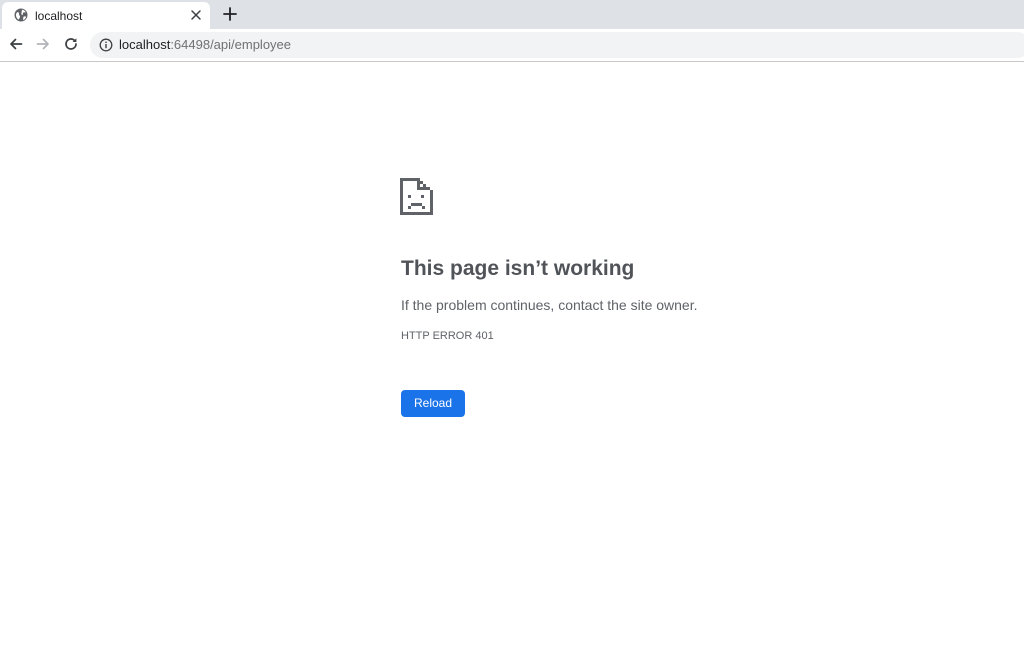 The image size is (1024, 657). I want to click on forward-arrow-icon, so click(43, 44).